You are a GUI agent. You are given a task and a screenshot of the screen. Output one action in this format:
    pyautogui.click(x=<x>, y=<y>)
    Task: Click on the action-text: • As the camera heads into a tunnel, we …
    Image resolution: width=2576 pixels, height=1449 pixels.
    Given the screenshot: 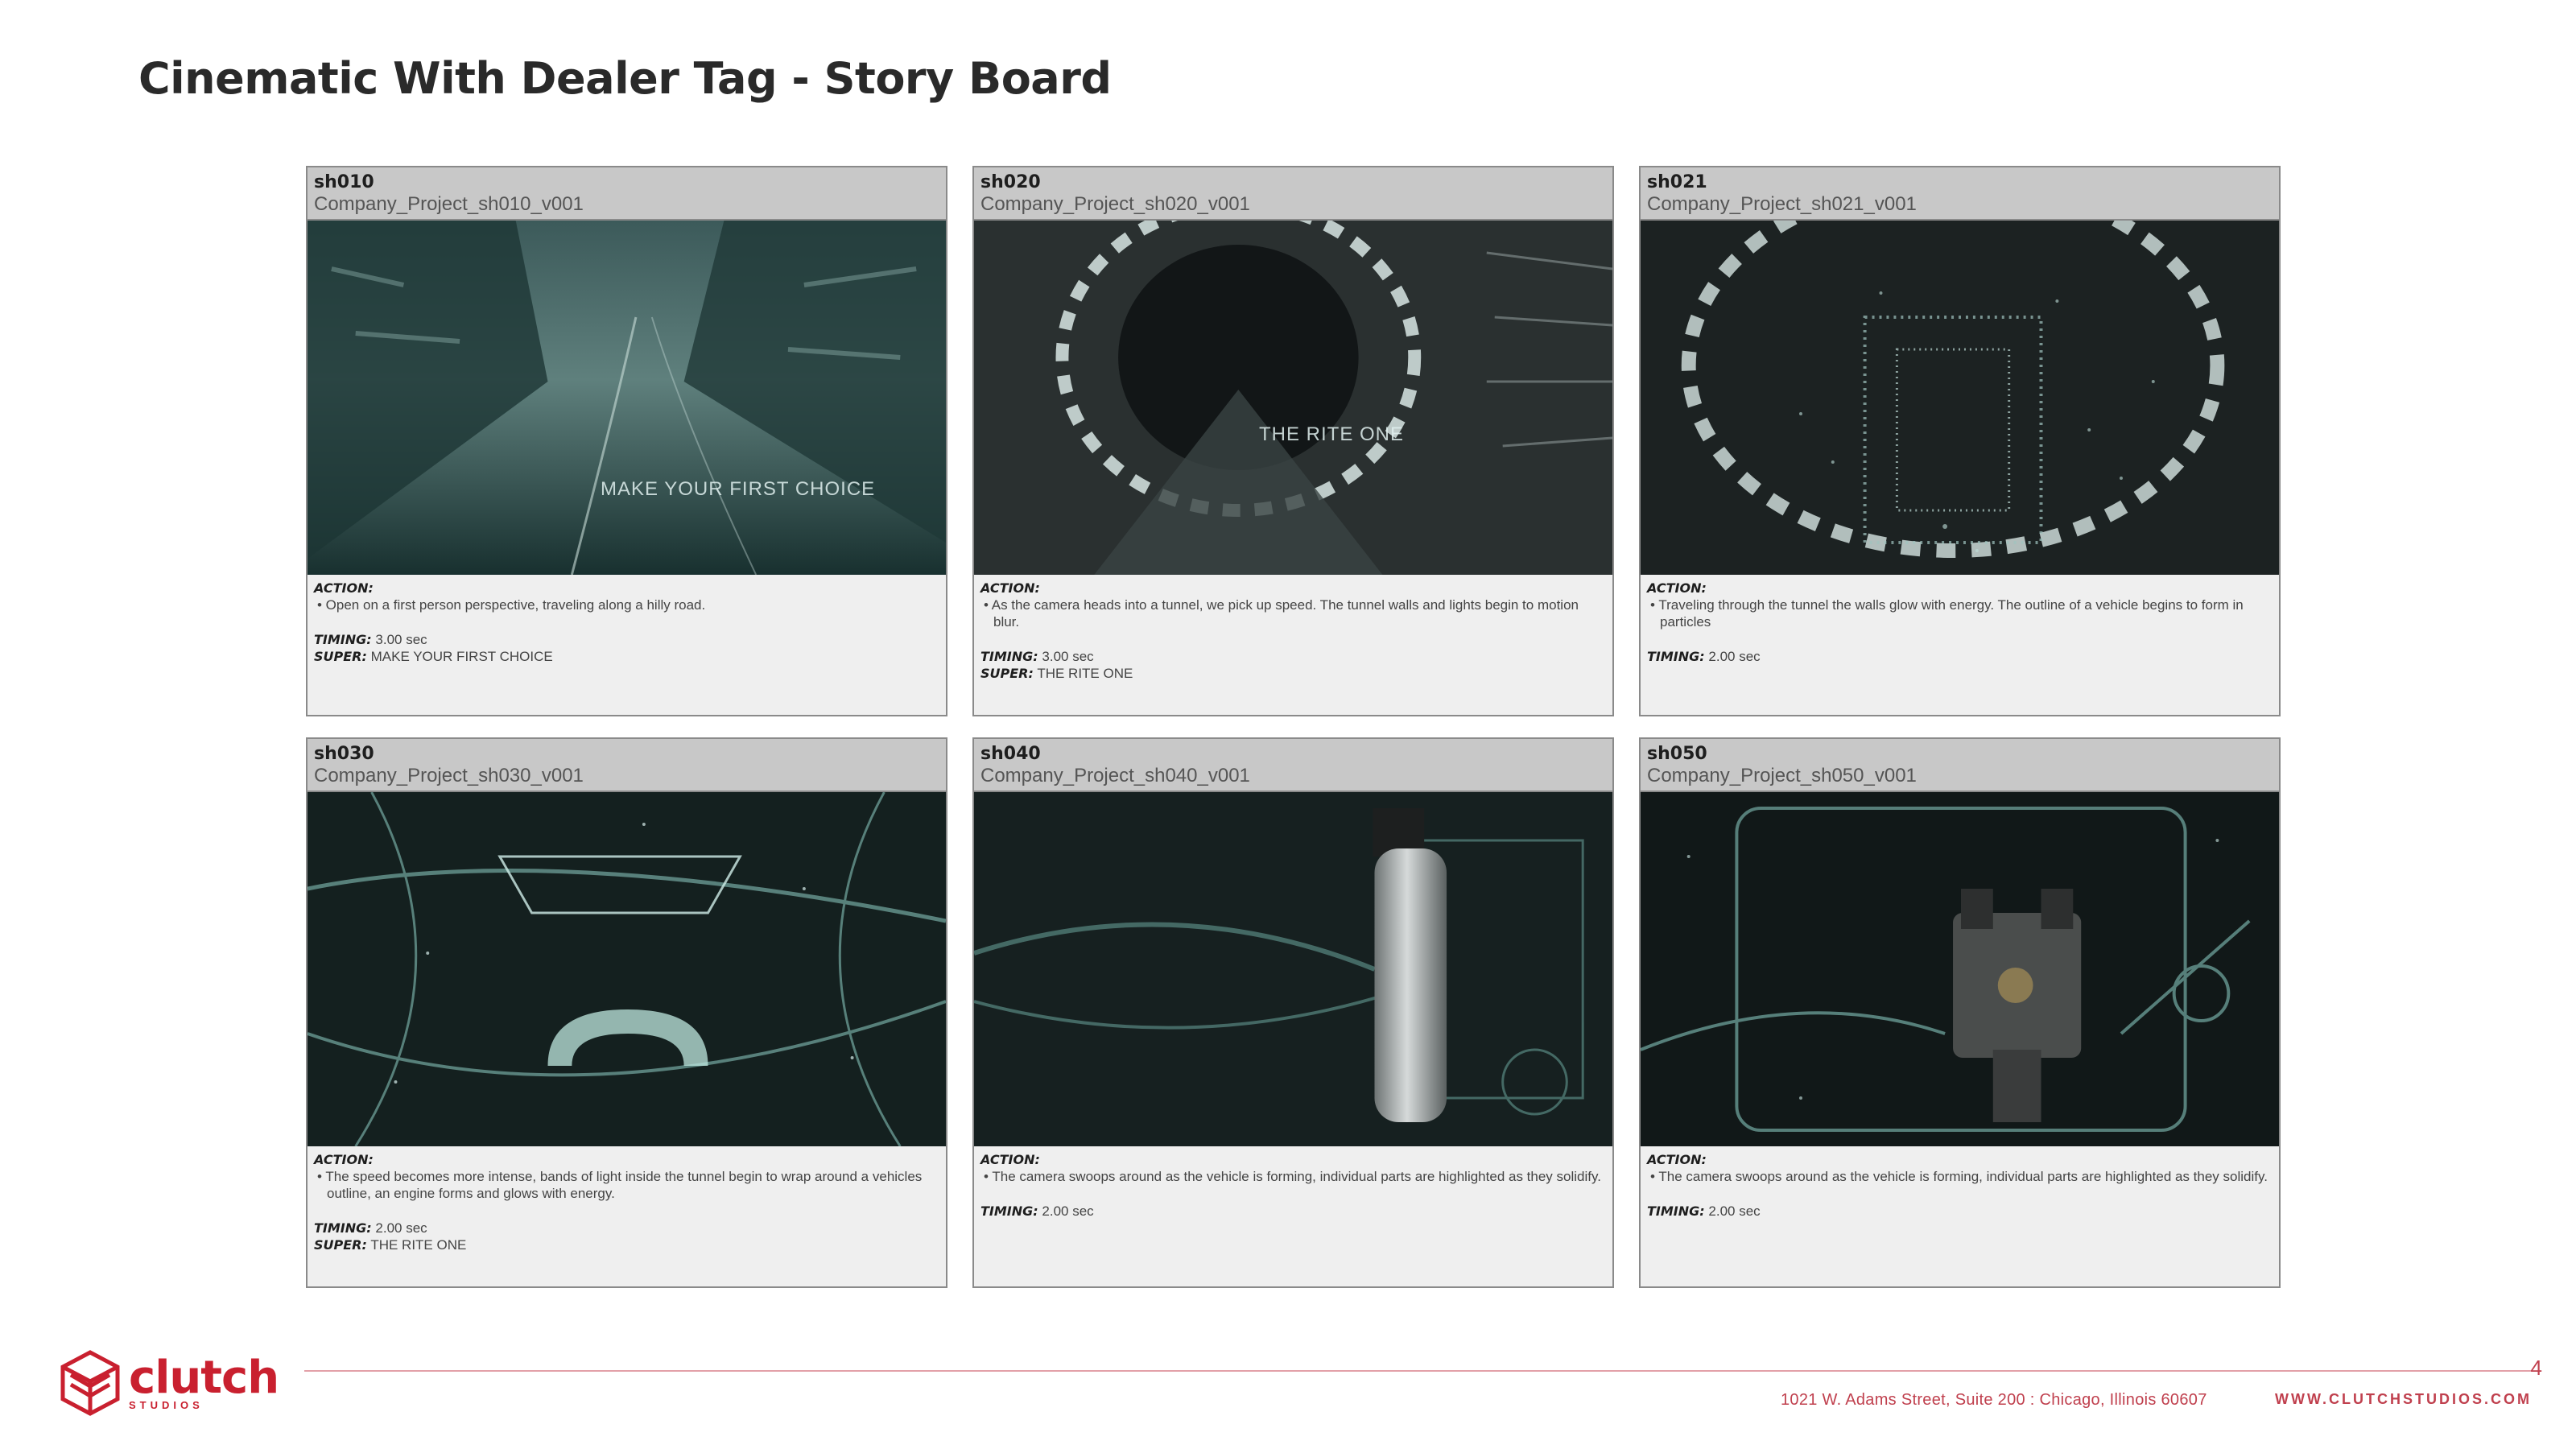 What is the action you would take?
    pyautogui.click(x=1281, y=613)
    